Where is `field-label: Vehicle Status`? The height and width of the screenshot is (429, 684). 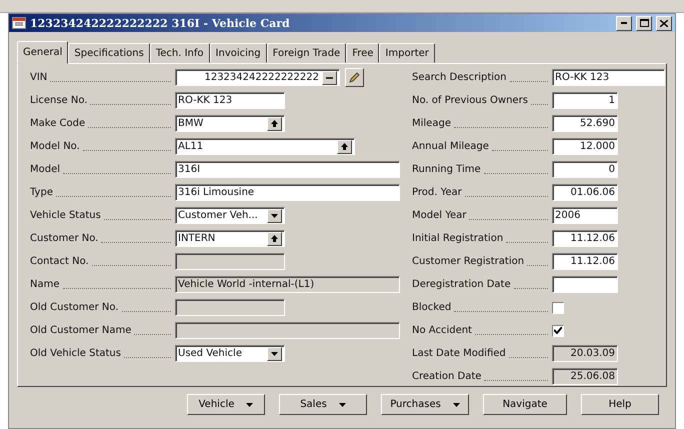
field-label: Vehicle Status is located at coordinates (65, 215).